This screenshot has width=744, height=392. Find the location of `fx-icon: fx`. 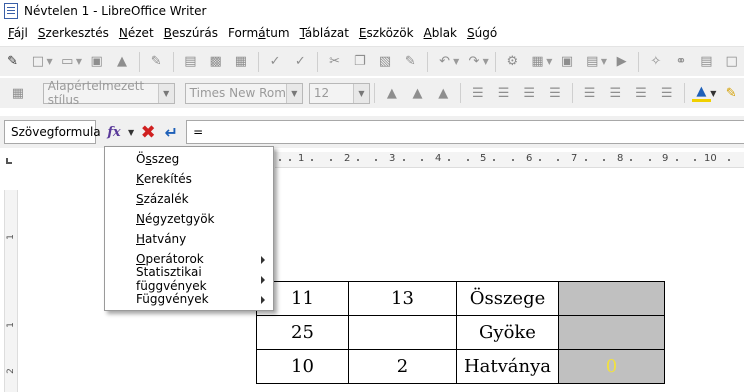

fx-icon: fx is located at coordinates (114, 132).